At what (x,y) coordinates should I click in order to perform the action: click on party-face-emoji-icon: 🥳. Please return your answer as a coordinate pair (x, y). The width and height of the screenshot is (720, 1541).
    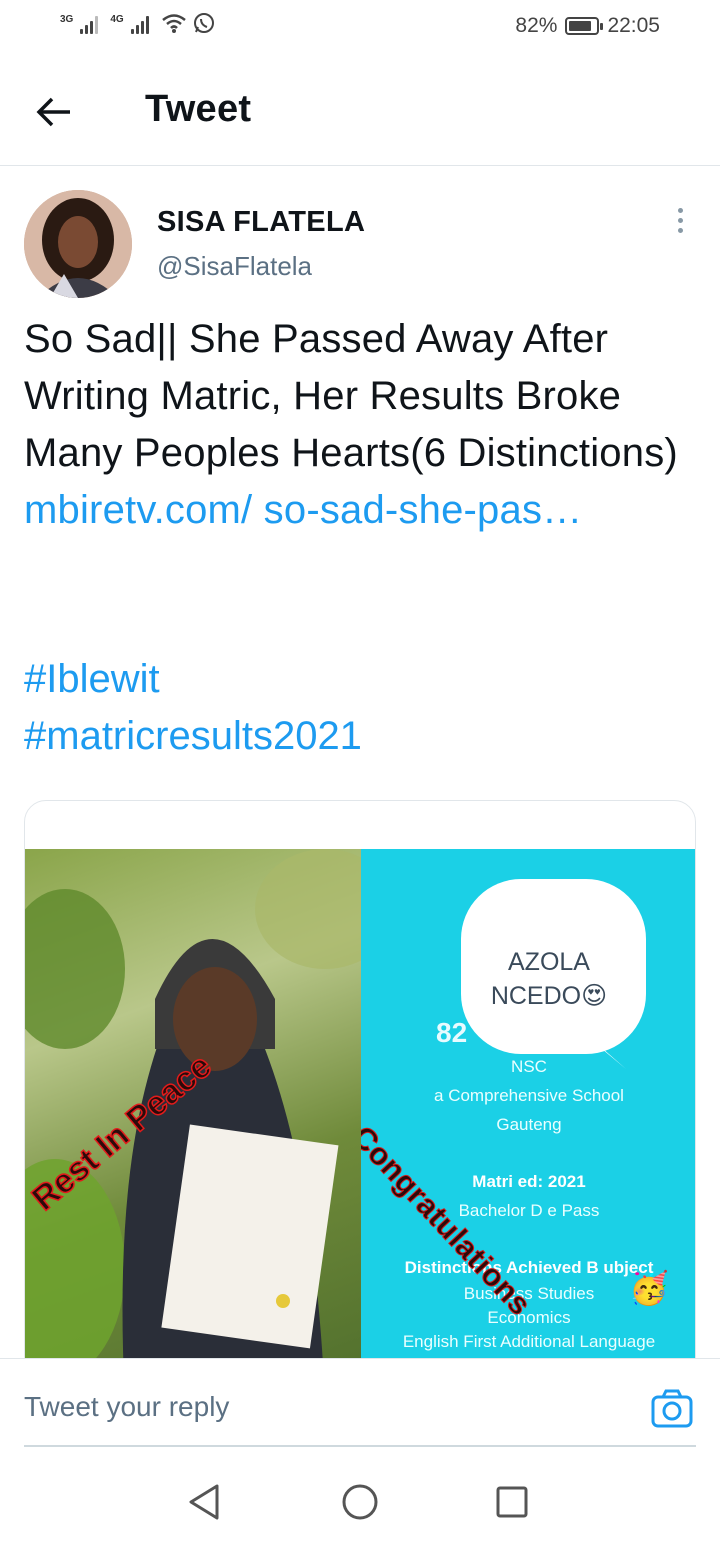
    Looking at the image, I should click on (649, 1288).